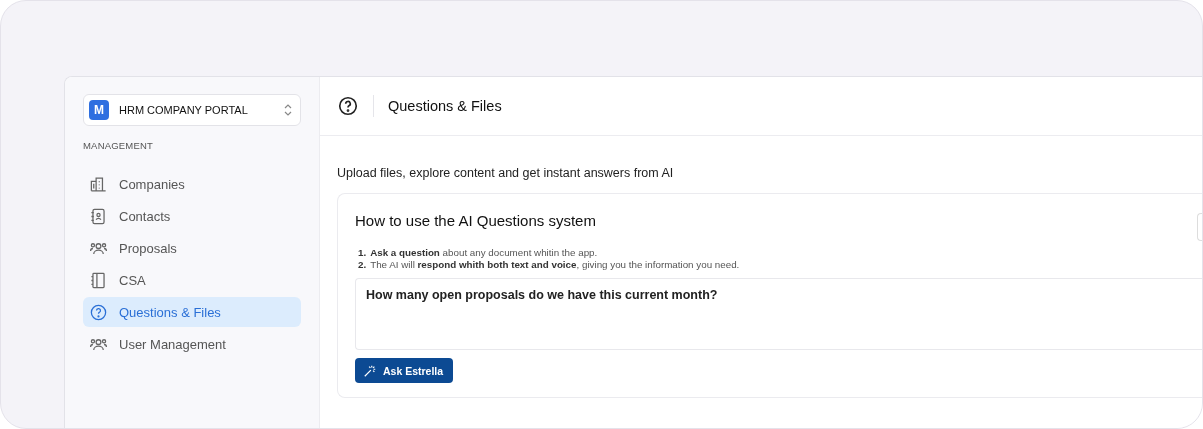 This screenshot has width=1203, height=429. Describe the element at coordinates (362, 264) in the screenshot. I see `step-number: 2.` at that location.